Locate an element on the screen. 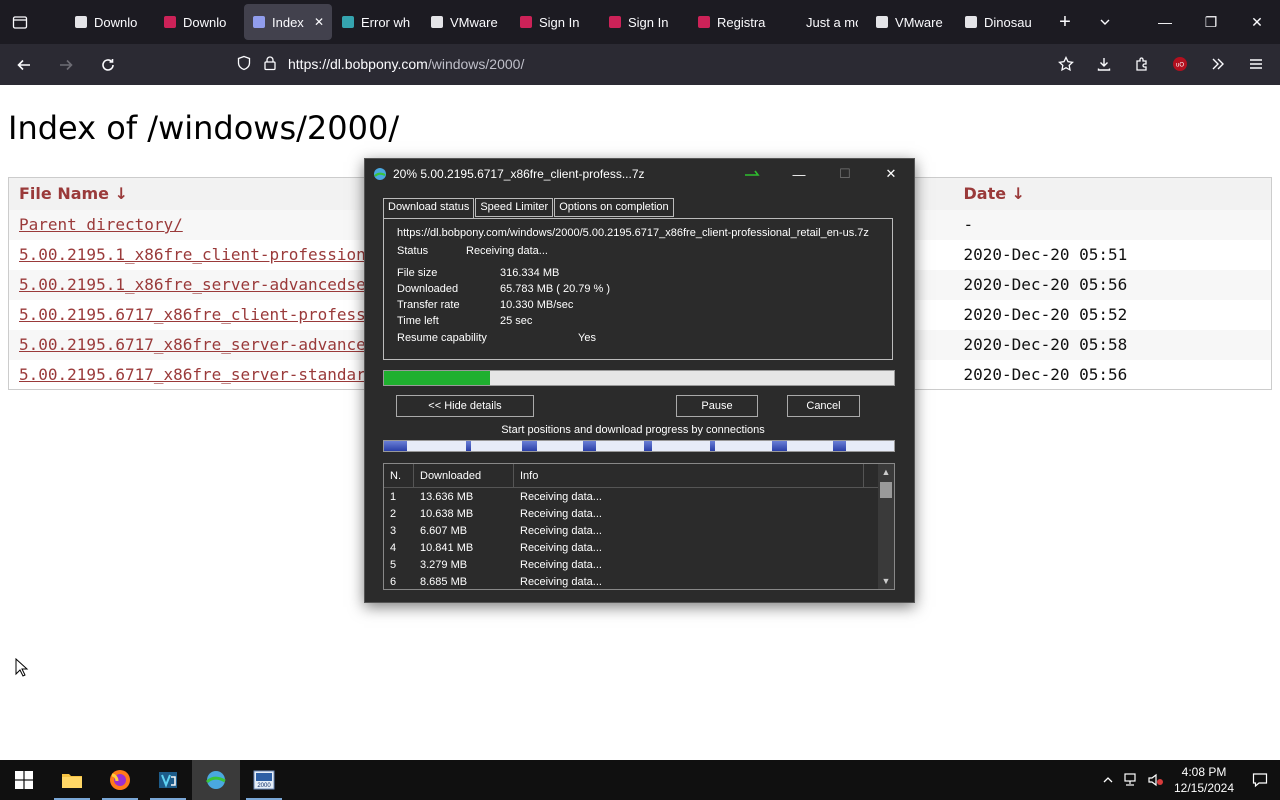 The height and width of the screenshot is (800, 1280). connections-table-header: N. Downloaded Info is located at coordinates (639, 476).